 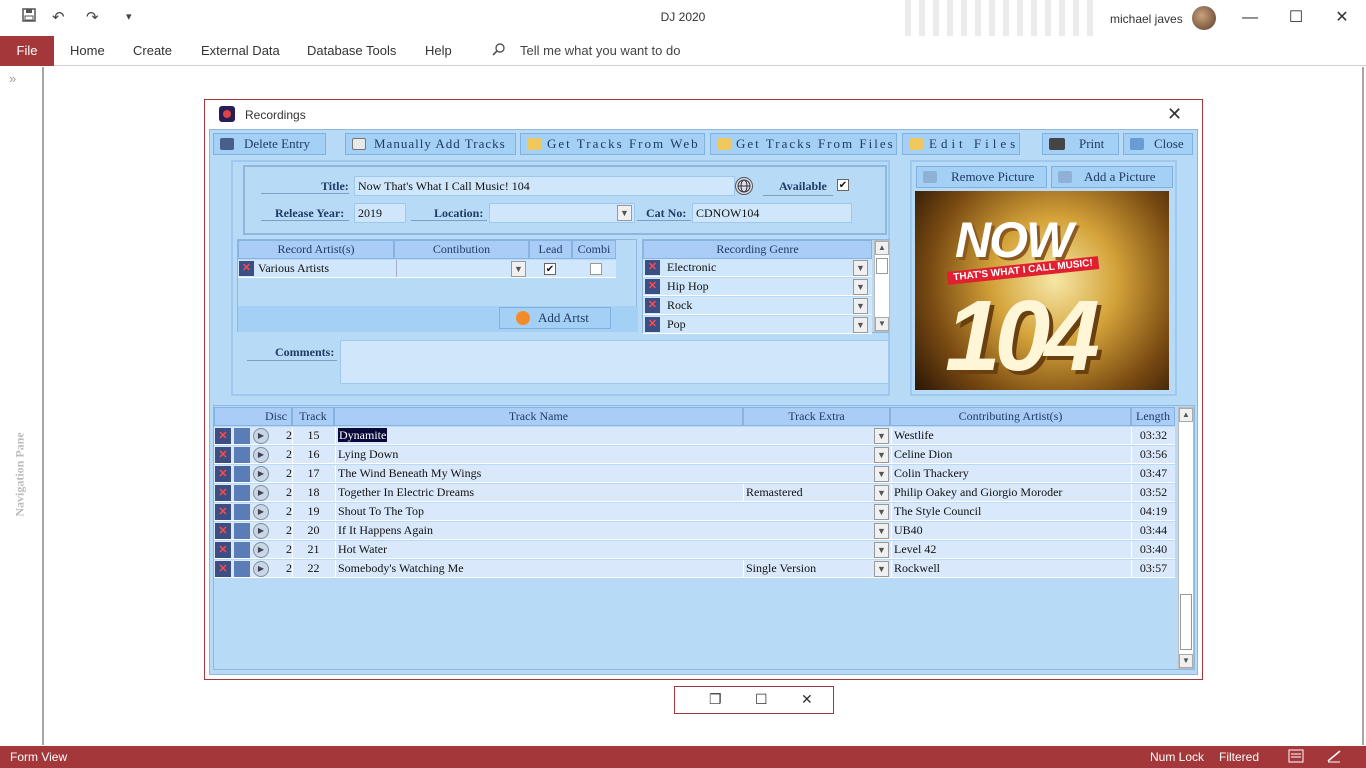 I want to click on release-year-field: 2019, so click(x=380, y=213).